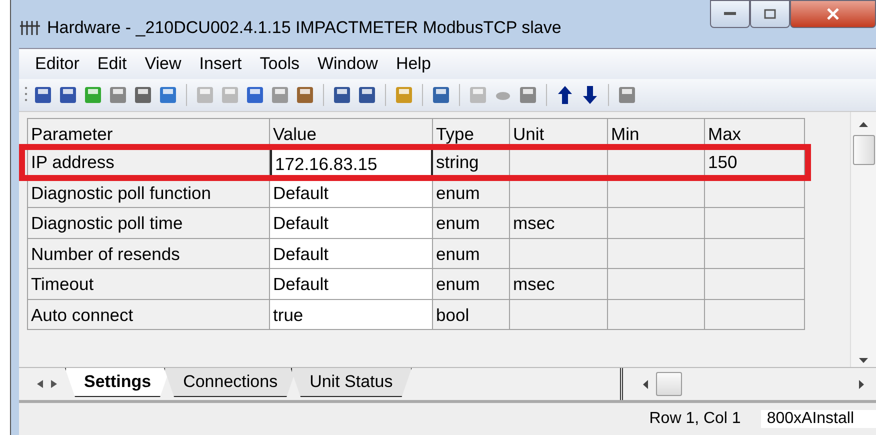 This screenshot has width=876, height=435. I want to click on value-field: true, so click(351, 315).